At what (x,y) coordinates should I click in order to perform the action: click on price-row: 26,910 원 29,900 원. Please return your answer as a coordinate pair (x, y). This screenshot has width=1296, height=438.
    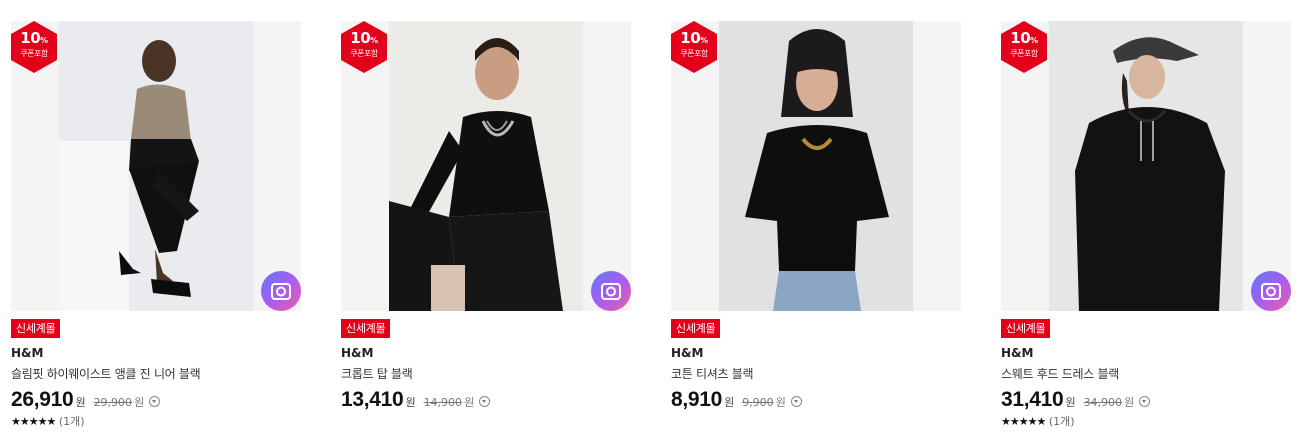
    Looking at the image, I should click on (86, 400).